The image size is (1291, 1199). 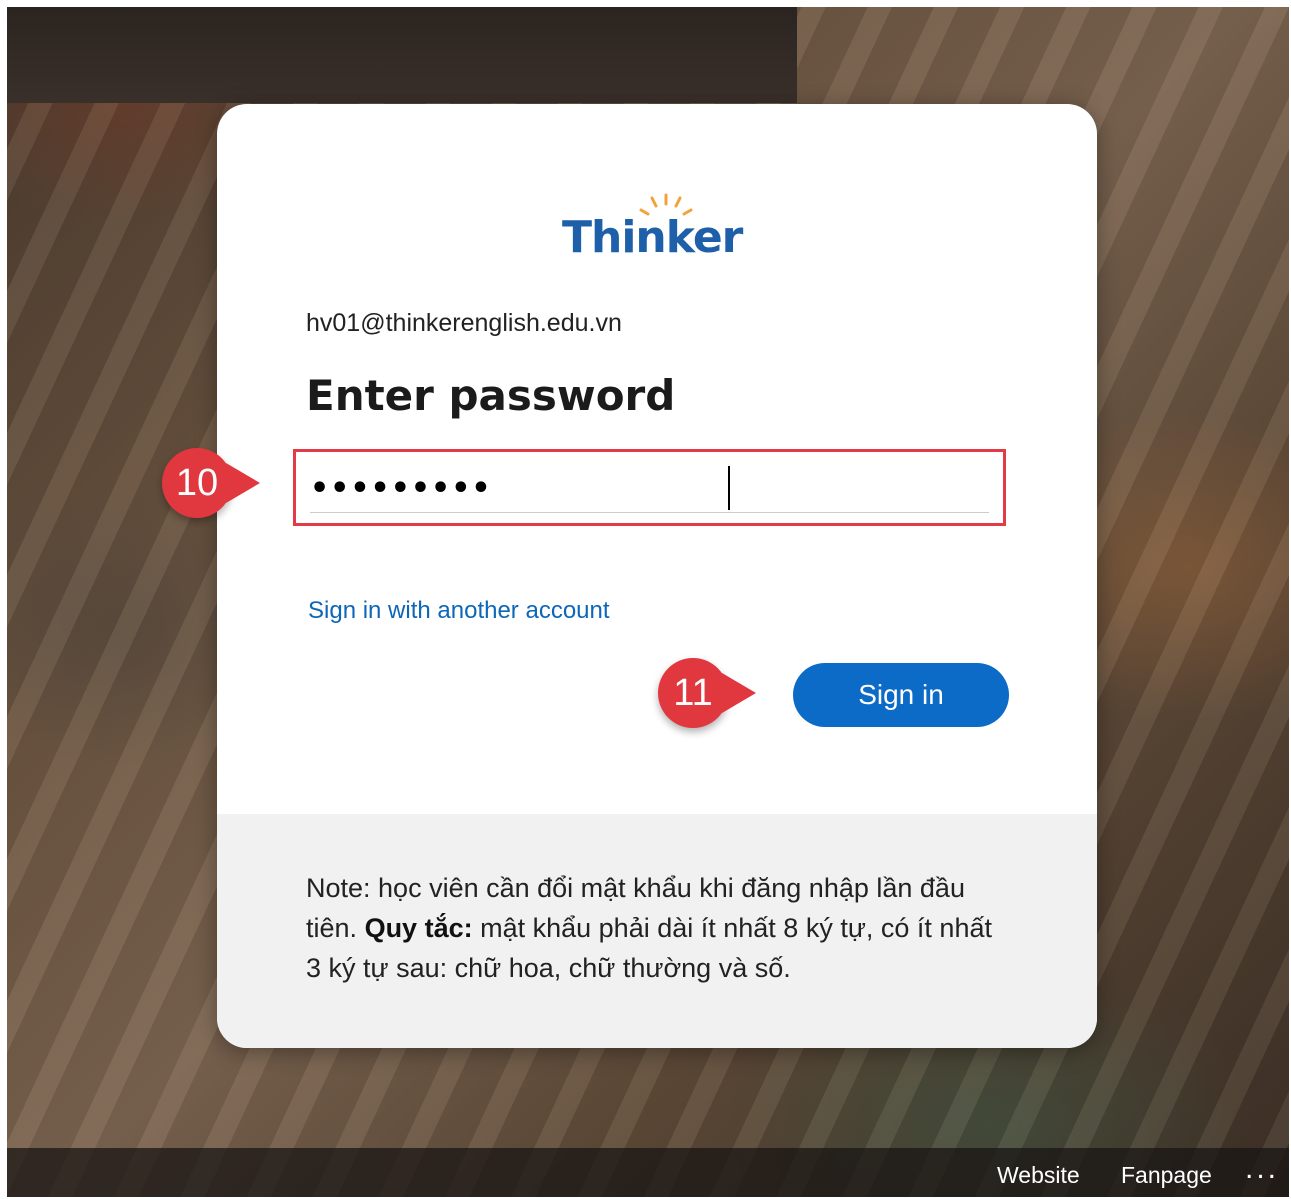 What do you see at coordinates (211, 483) in the screenshot?
I see `step-badge-10: 10` at bounding box center [211, 483].